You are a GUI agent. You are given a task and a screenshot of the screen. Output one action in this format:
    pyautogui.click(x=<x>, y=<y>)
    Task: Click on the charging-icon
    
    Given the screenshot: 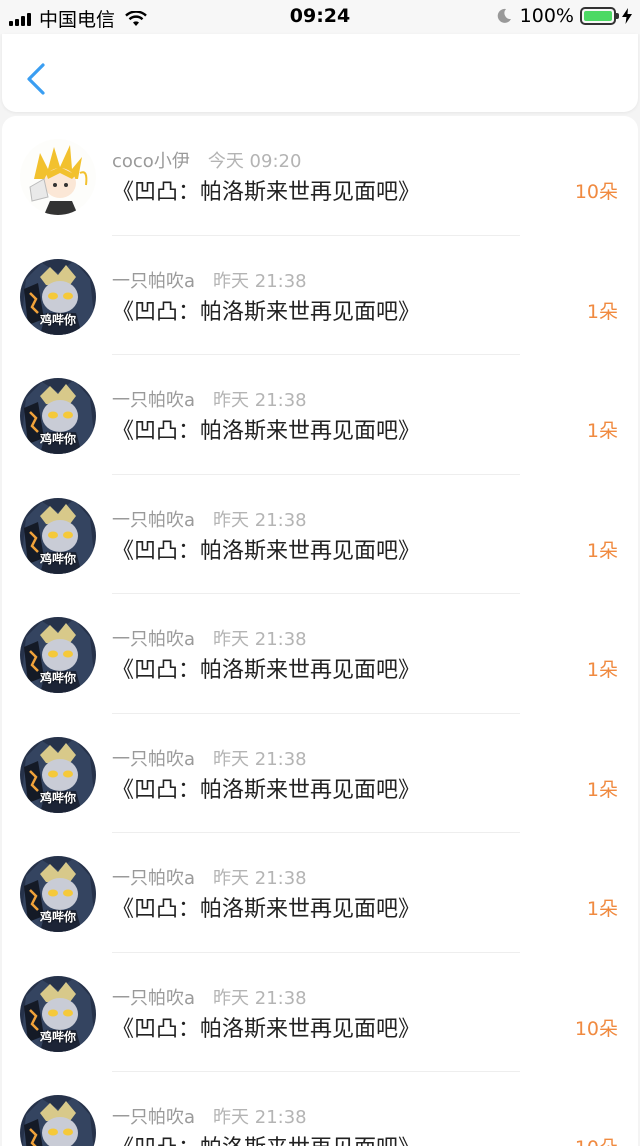 What is the action you would take?
    pyautogui.click(x=627, y=16)
    